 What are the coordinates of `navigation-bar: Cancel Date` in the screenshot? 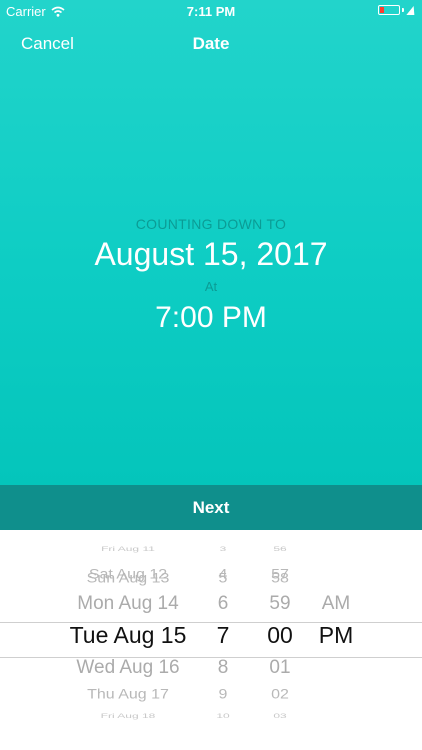 It's located at (211, 43).